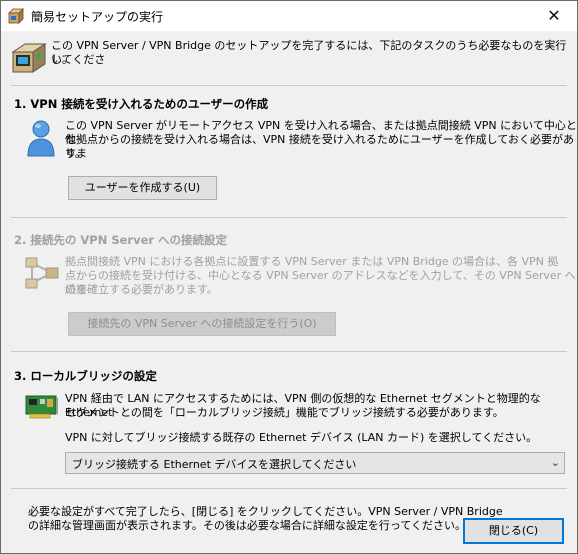  I want to click on network-nodes-icon, so click(42, 273).